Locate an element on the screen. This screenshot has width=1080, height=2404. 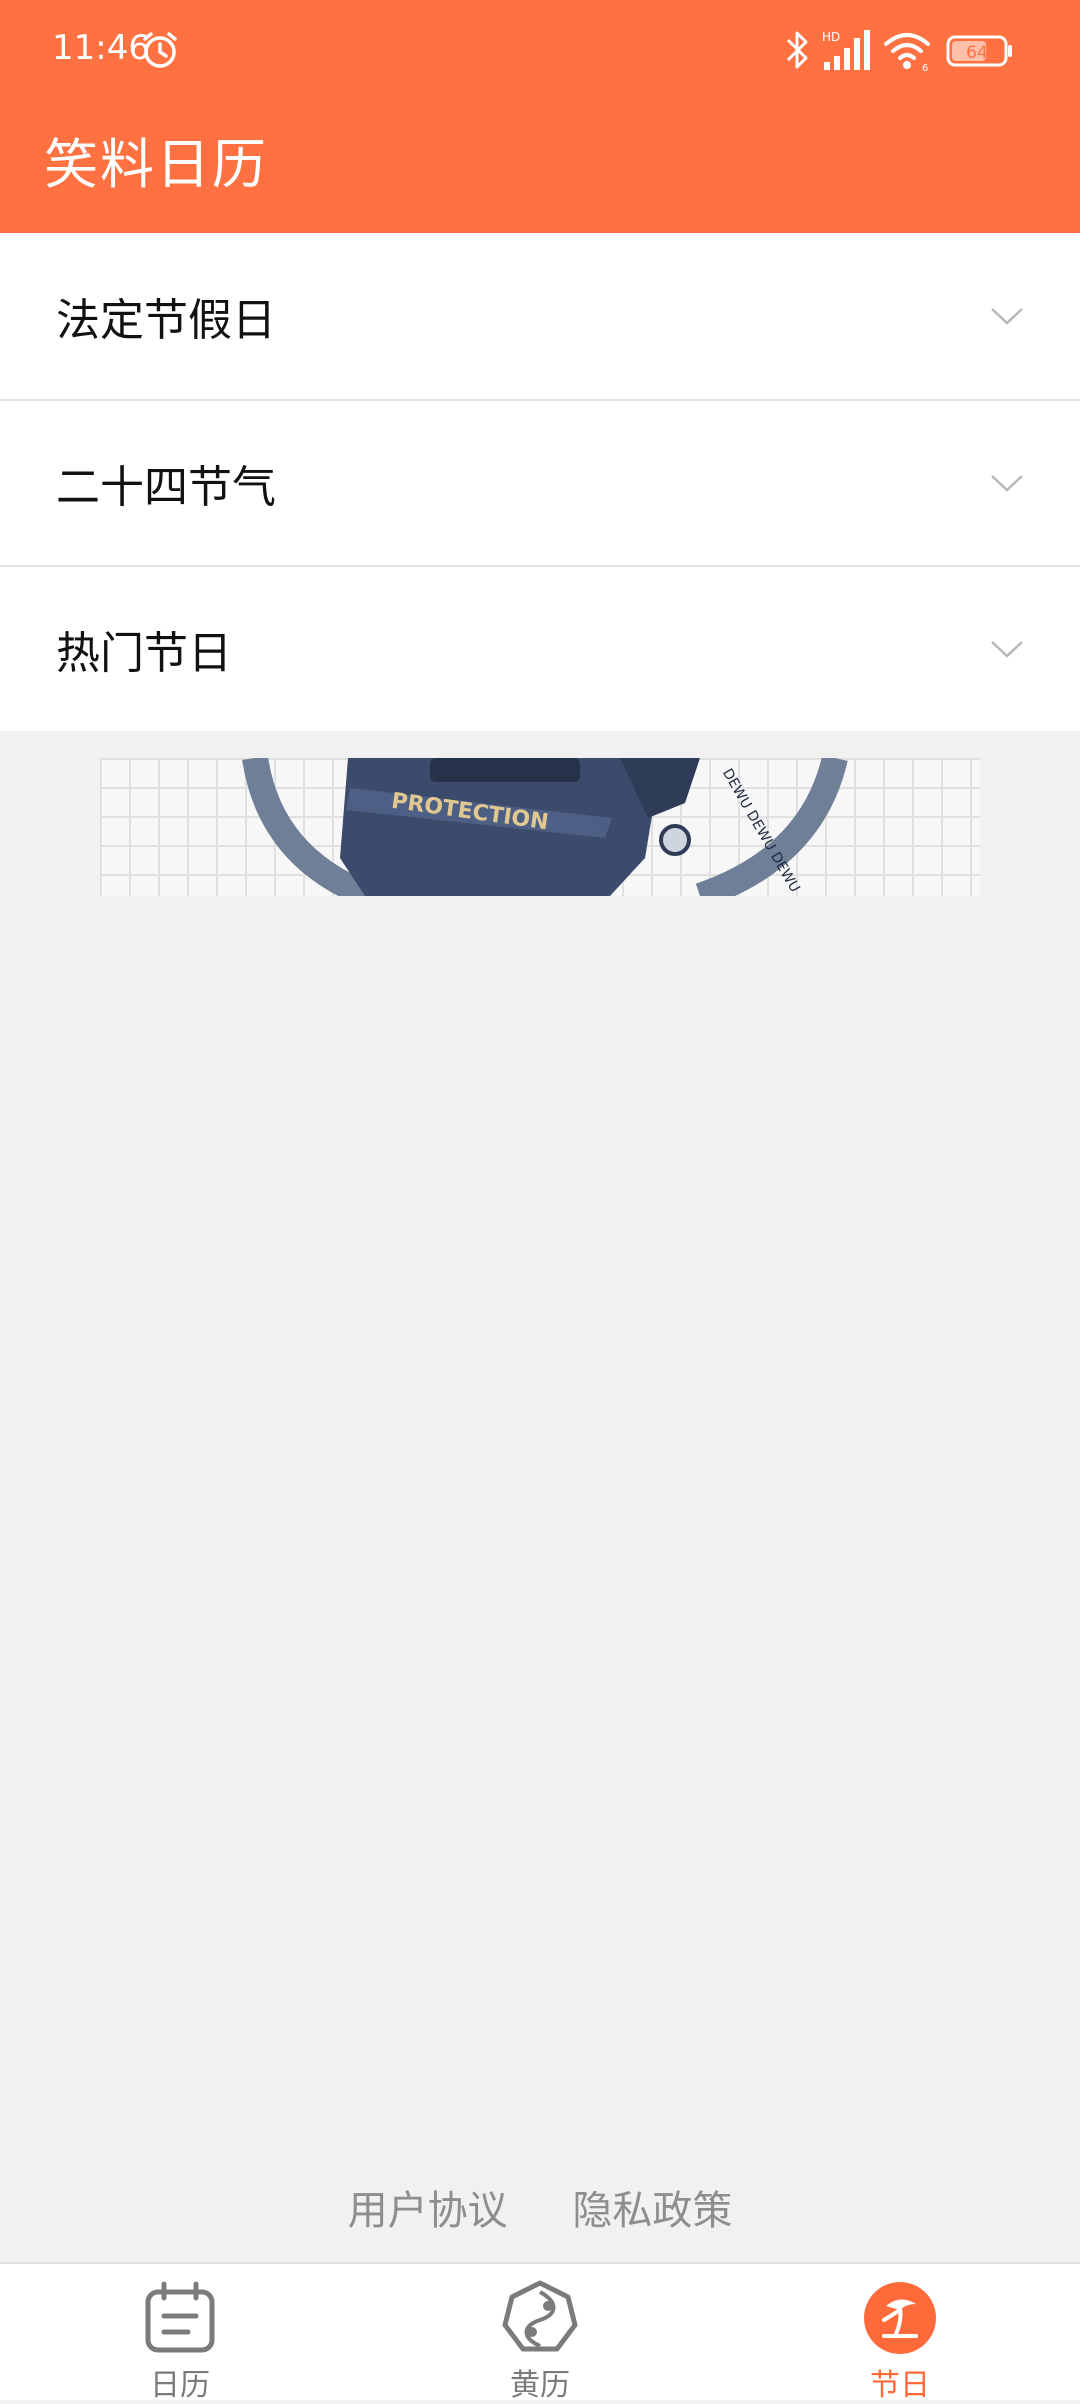
status-bar: 11:46 HD 6 64 is located at coordinates (540, 50).